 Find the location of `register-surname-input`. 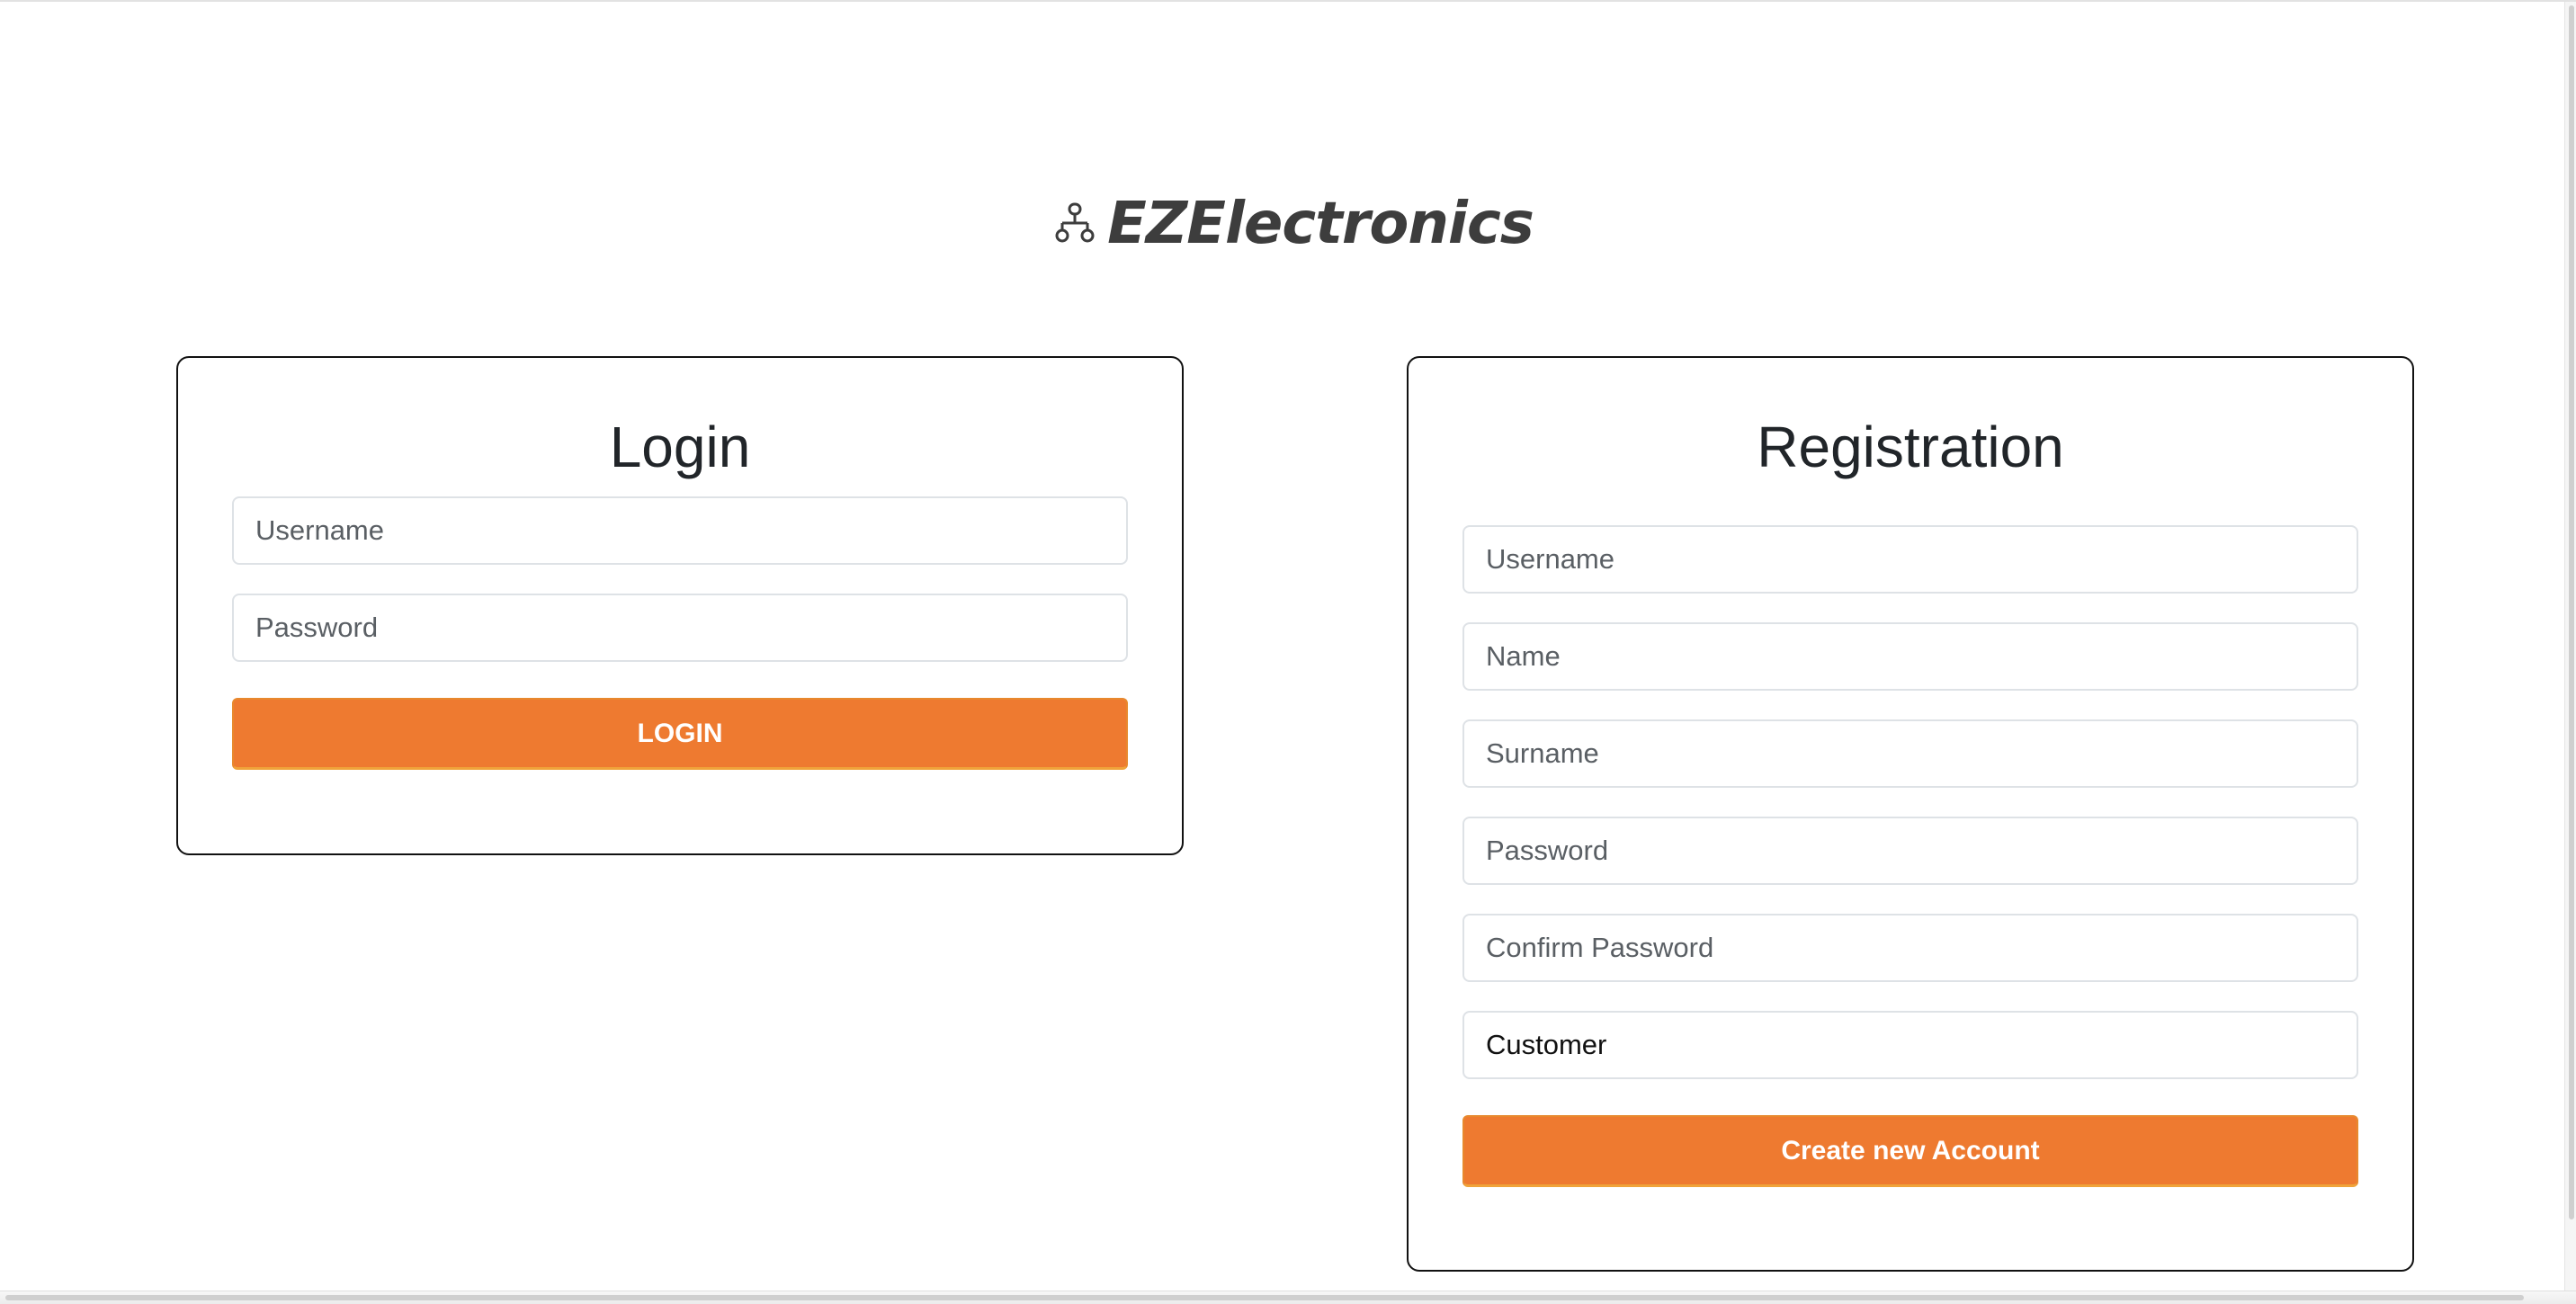

register-surname-input is located at coordinates (1910, 753).